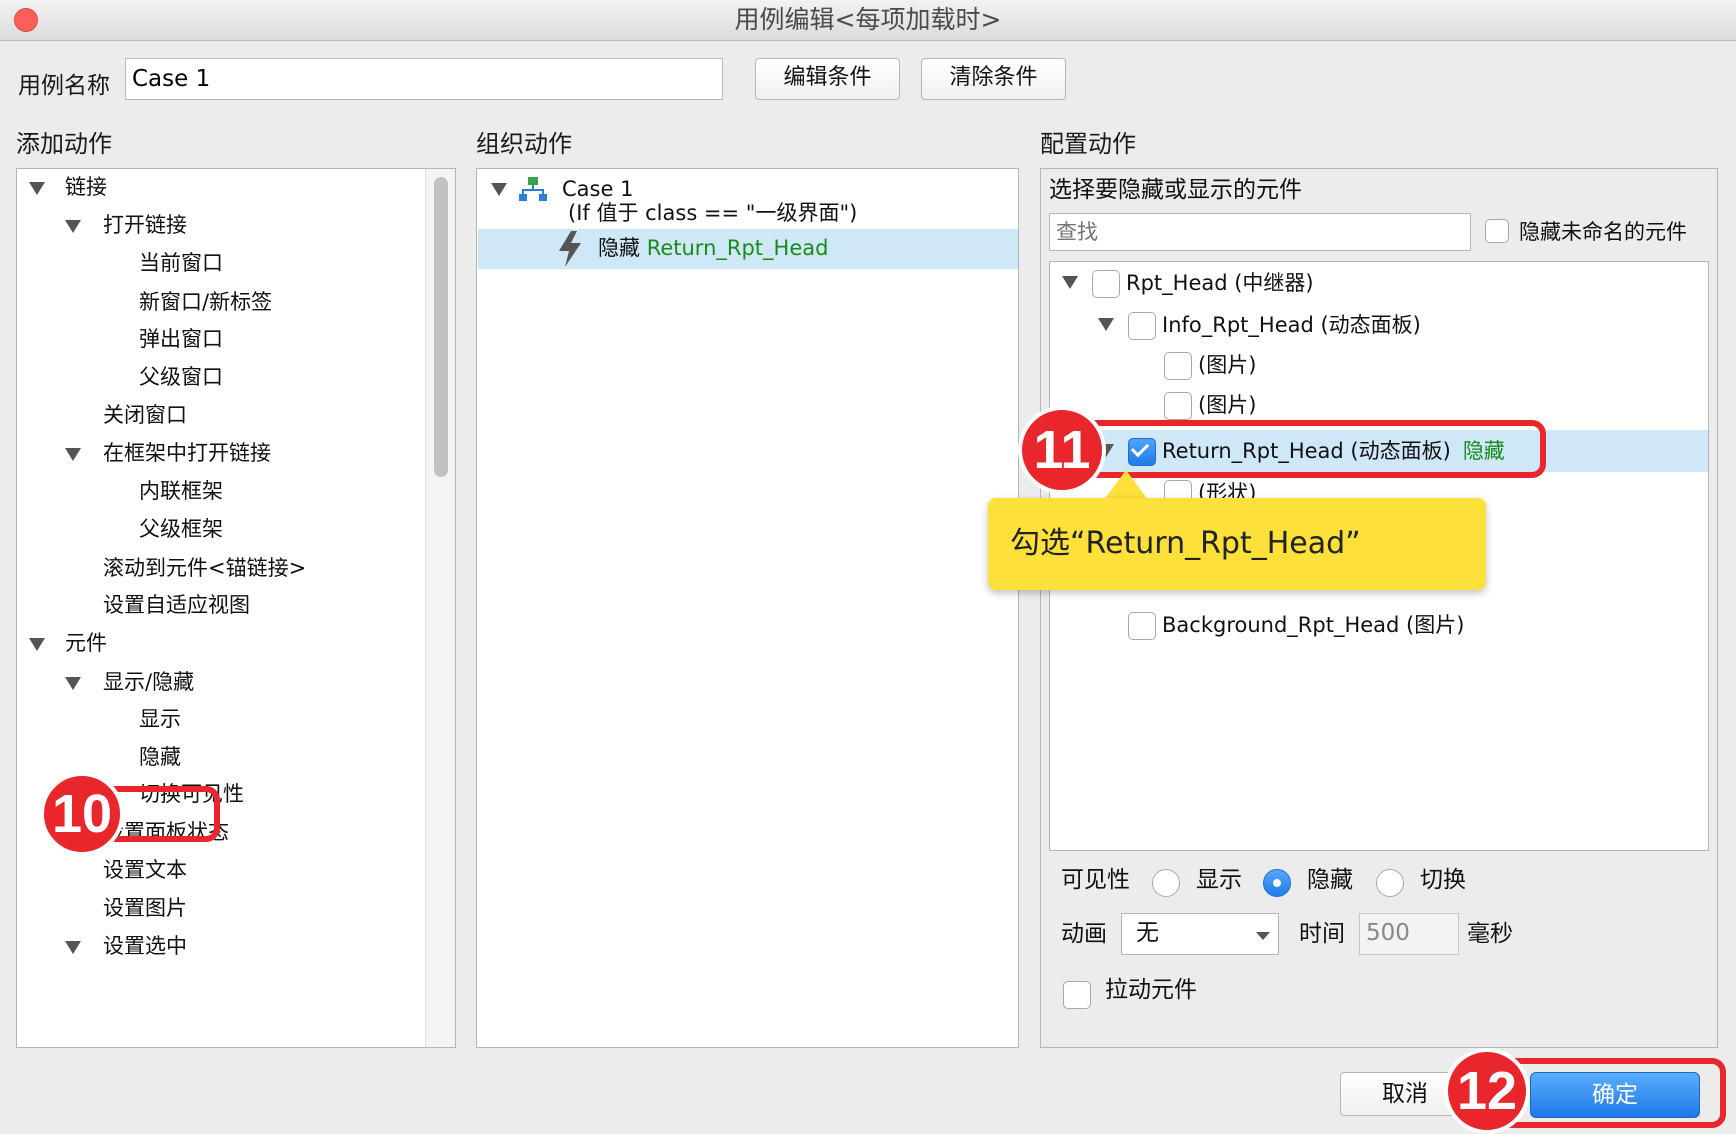 The height and width of the screenshot is (1134, 1736). Describe the element at coordinates (64, 144) in the screenshot. I see `add-action-title: 添加动作` at that location.